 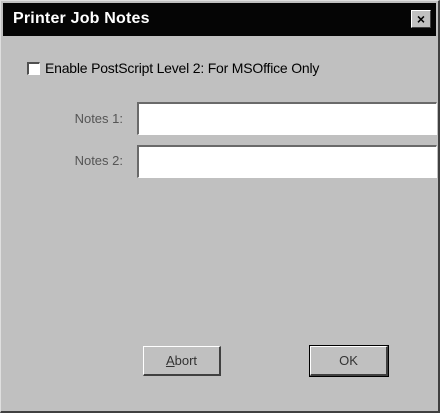 I want to click on ok-button: OK, so click(x=349, y=361).